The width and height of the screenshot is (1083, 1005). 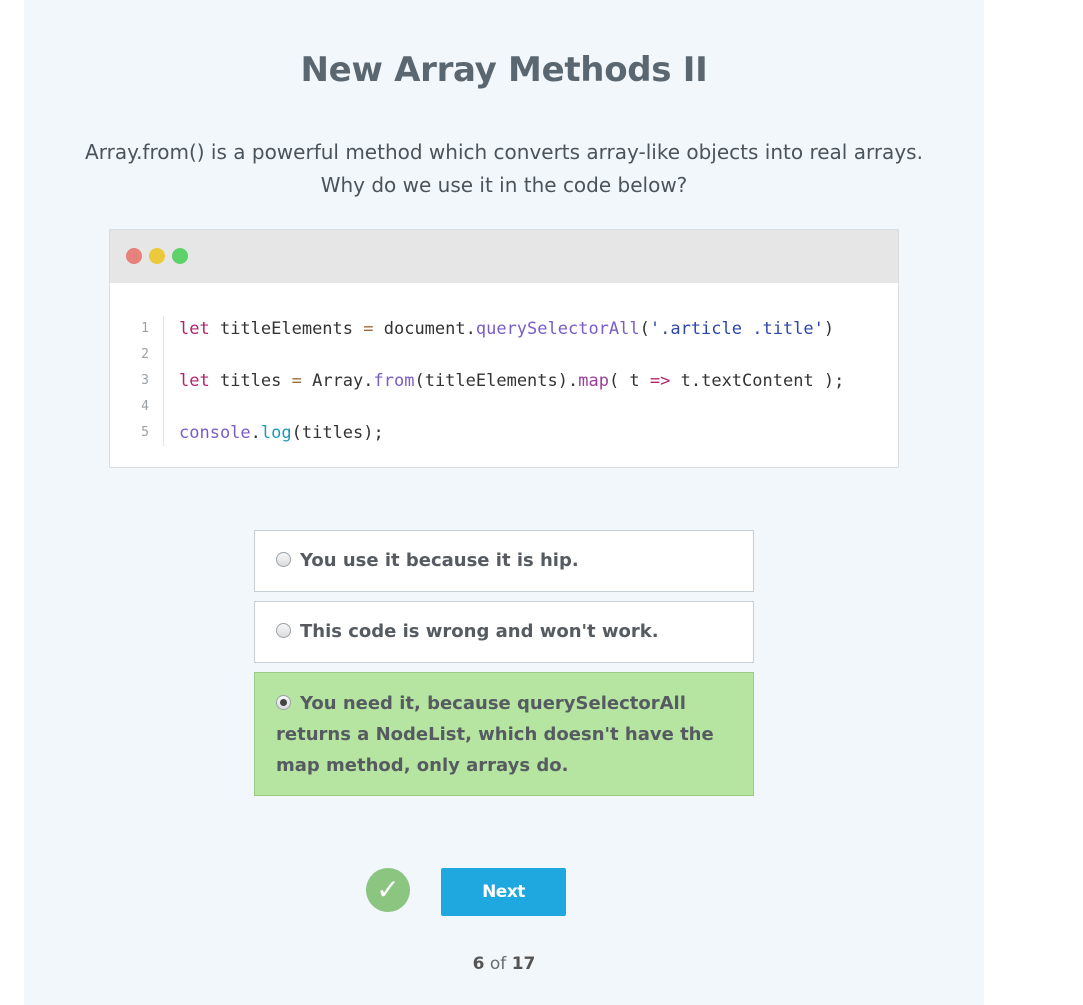 What do you see at coordinates (478, 964) in the screenshot?
I see `progress-current: 6` at bounding box center [478, 964].